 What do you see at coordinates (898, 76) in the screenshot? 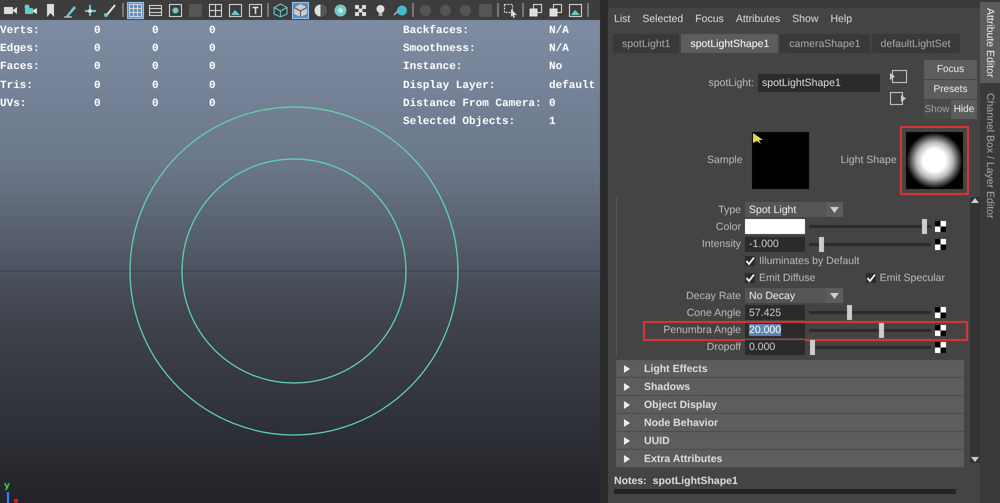
I see `input-connection-icon` at bounding box center [898, 76].